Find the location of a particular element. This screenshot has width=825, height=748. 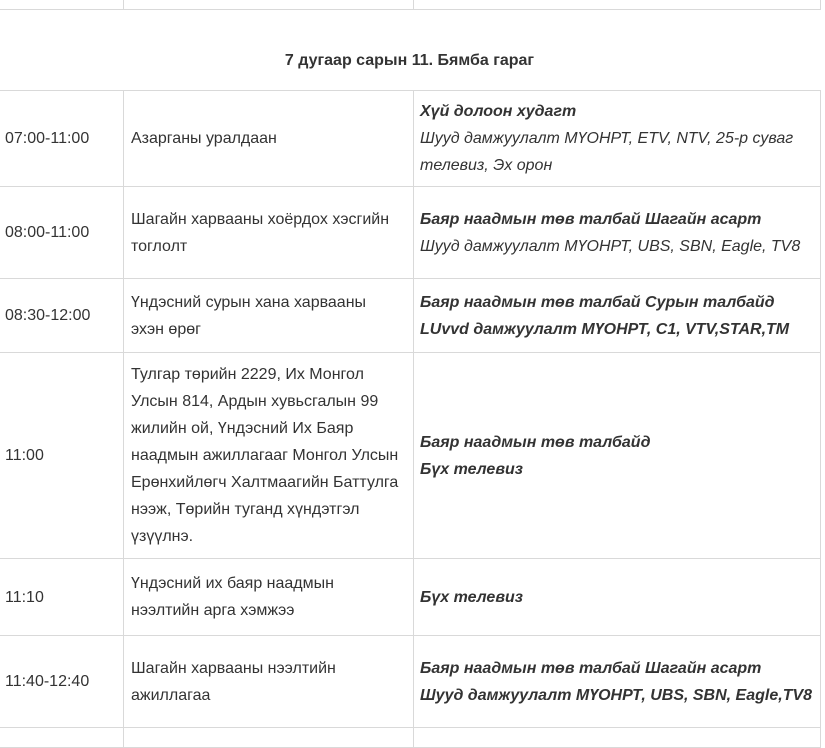

date-heading: 7 дугаар сарын 11. Бямба гараг is located at coordinates (409, 60).